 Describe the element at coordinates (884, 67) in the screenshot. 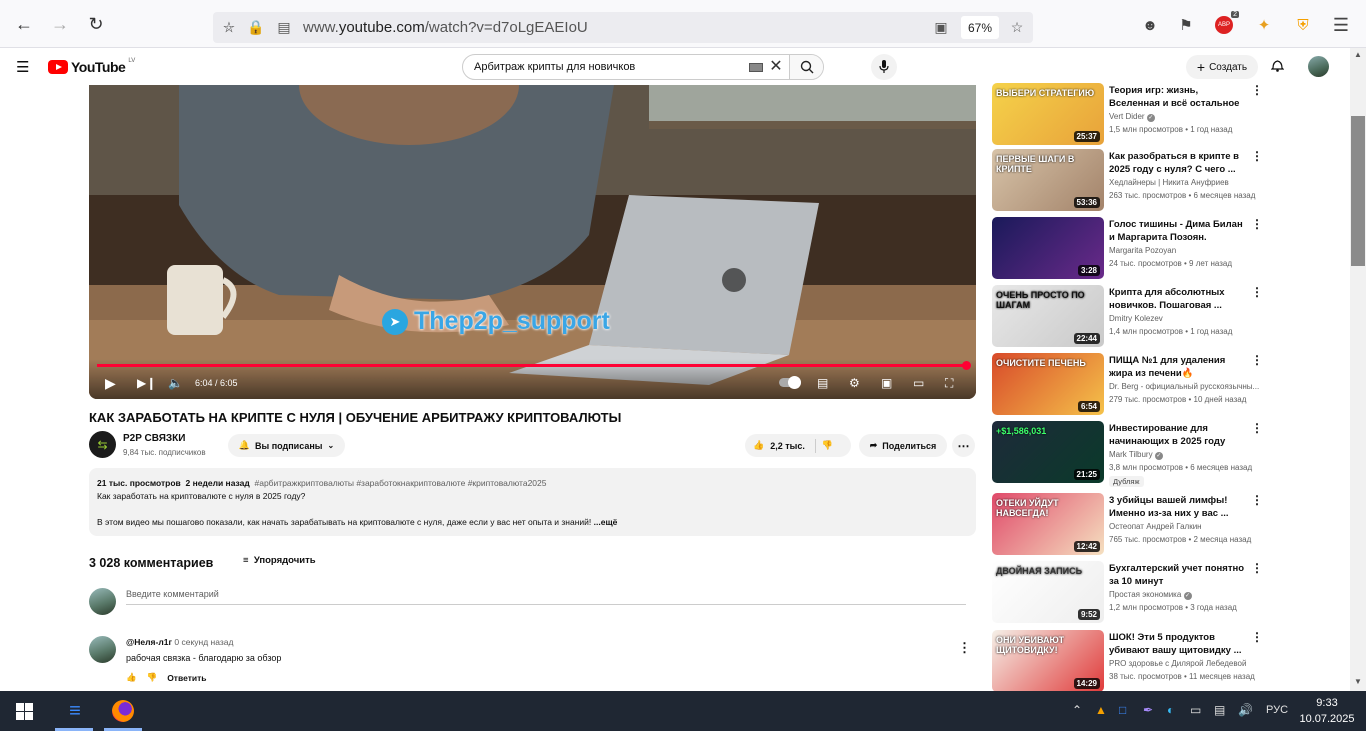

I see `voice-search-button` at that location.